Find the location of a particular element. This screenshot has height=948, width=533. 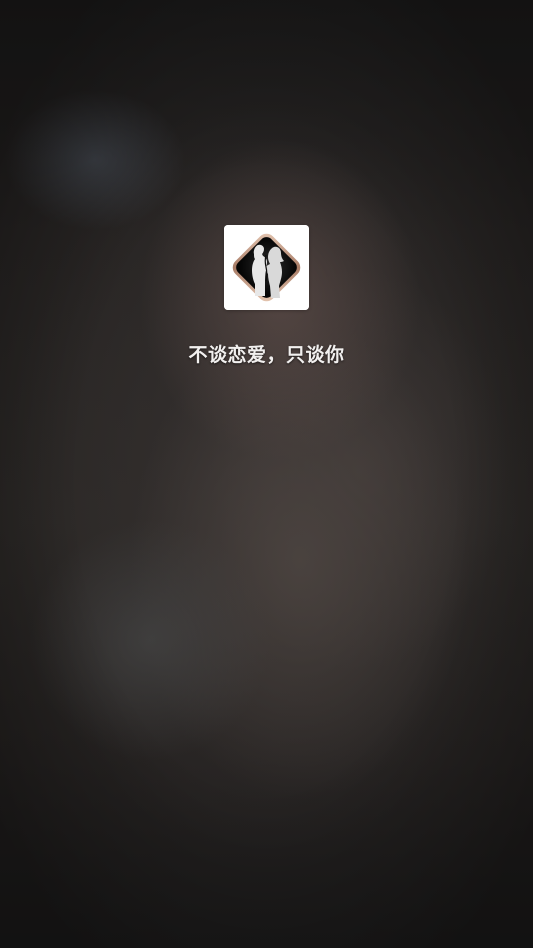

couple-silhouette-icon is located at coordinates (266, 267).